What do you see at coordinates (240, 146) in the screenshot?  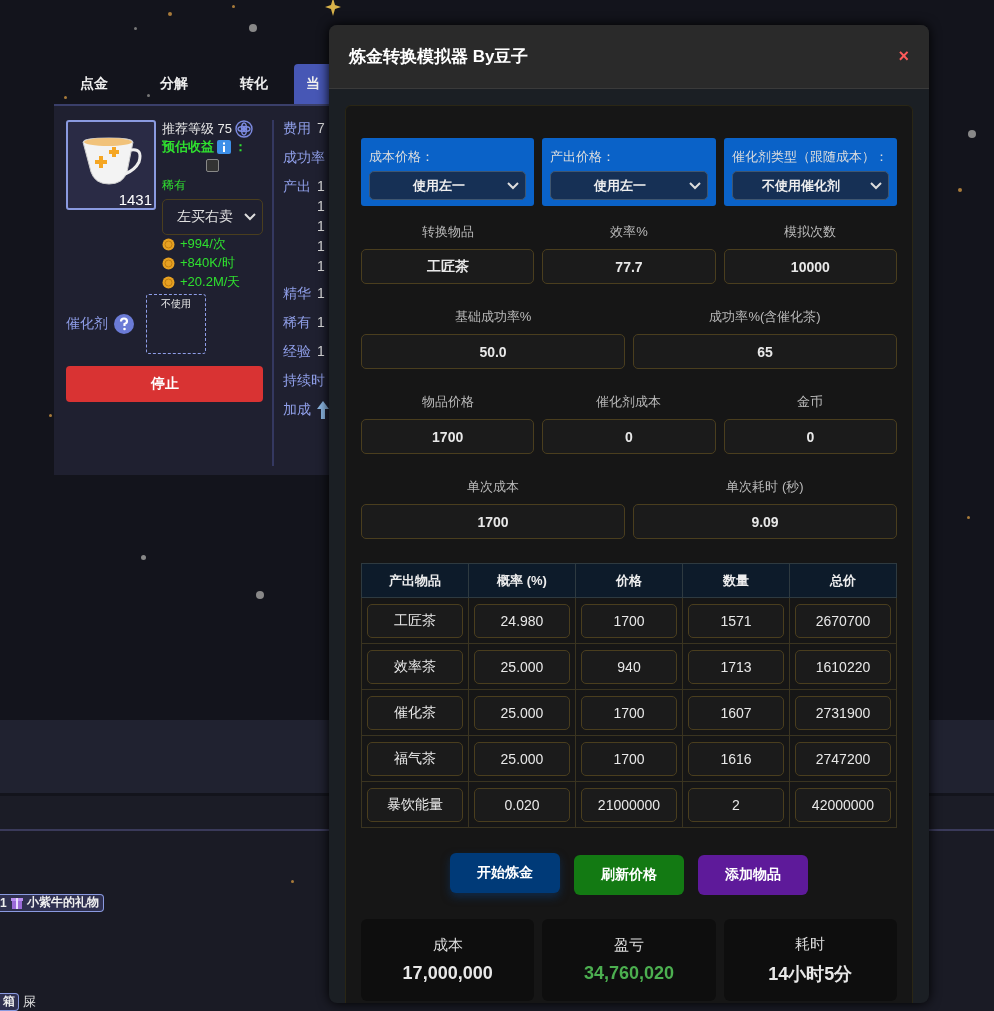 I see `colon-text: ：` at bounding box center [240, 146].